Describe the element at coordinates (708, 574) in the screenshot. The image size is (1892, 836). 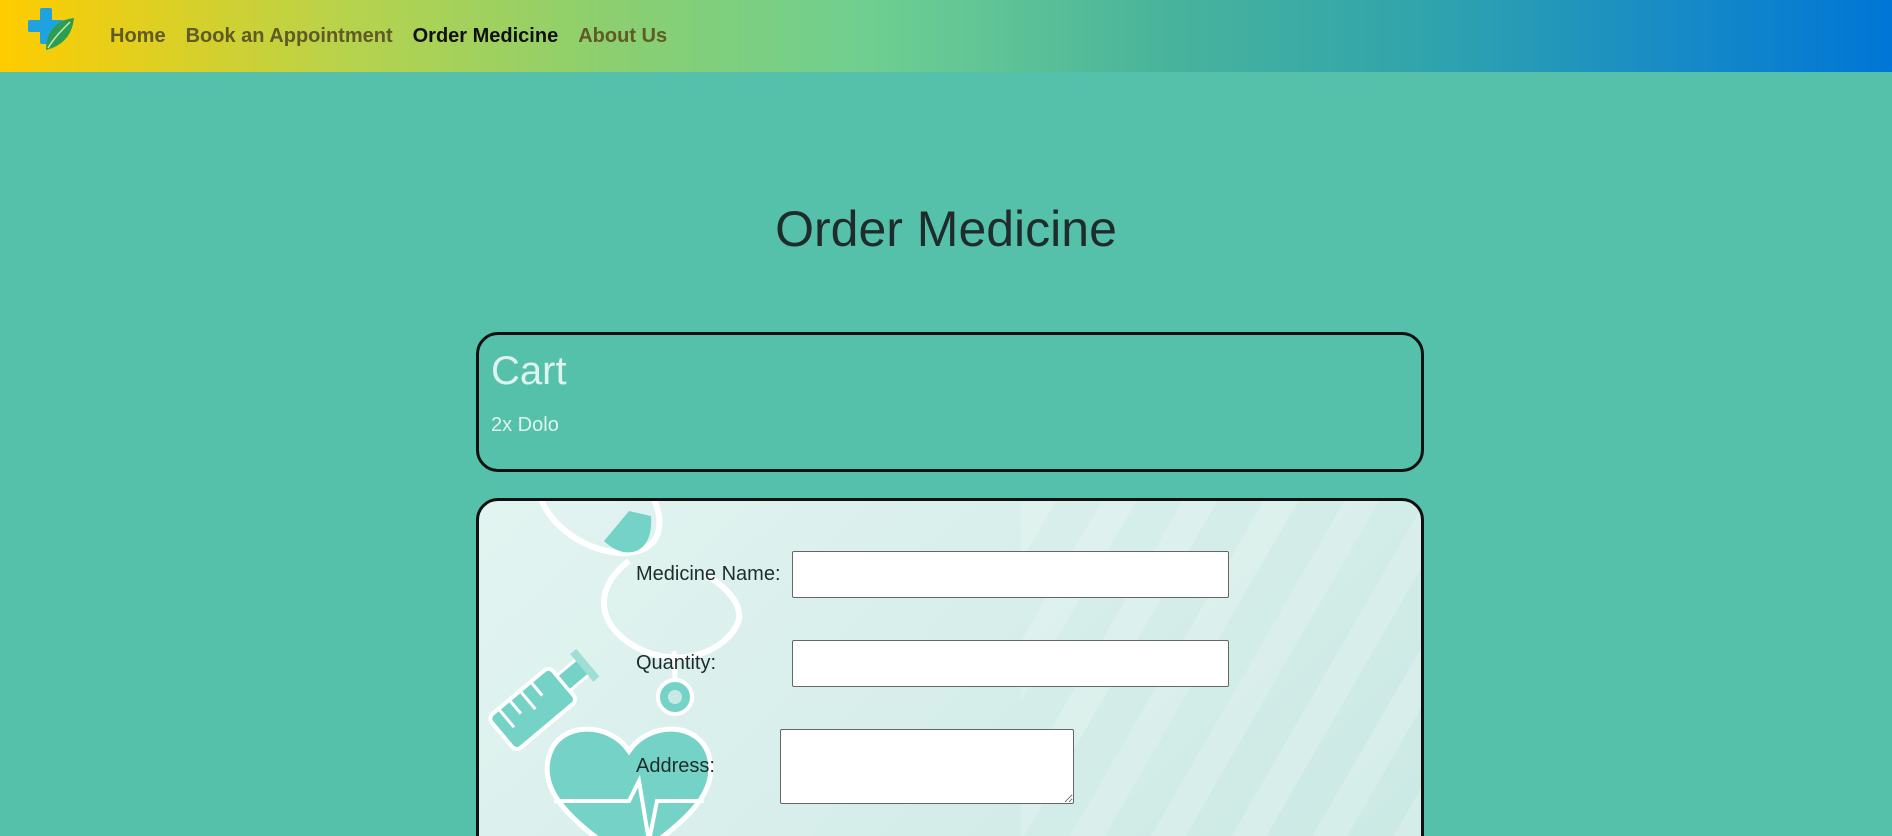
I see `medicine-name-label: Medicine Name:` at that location.